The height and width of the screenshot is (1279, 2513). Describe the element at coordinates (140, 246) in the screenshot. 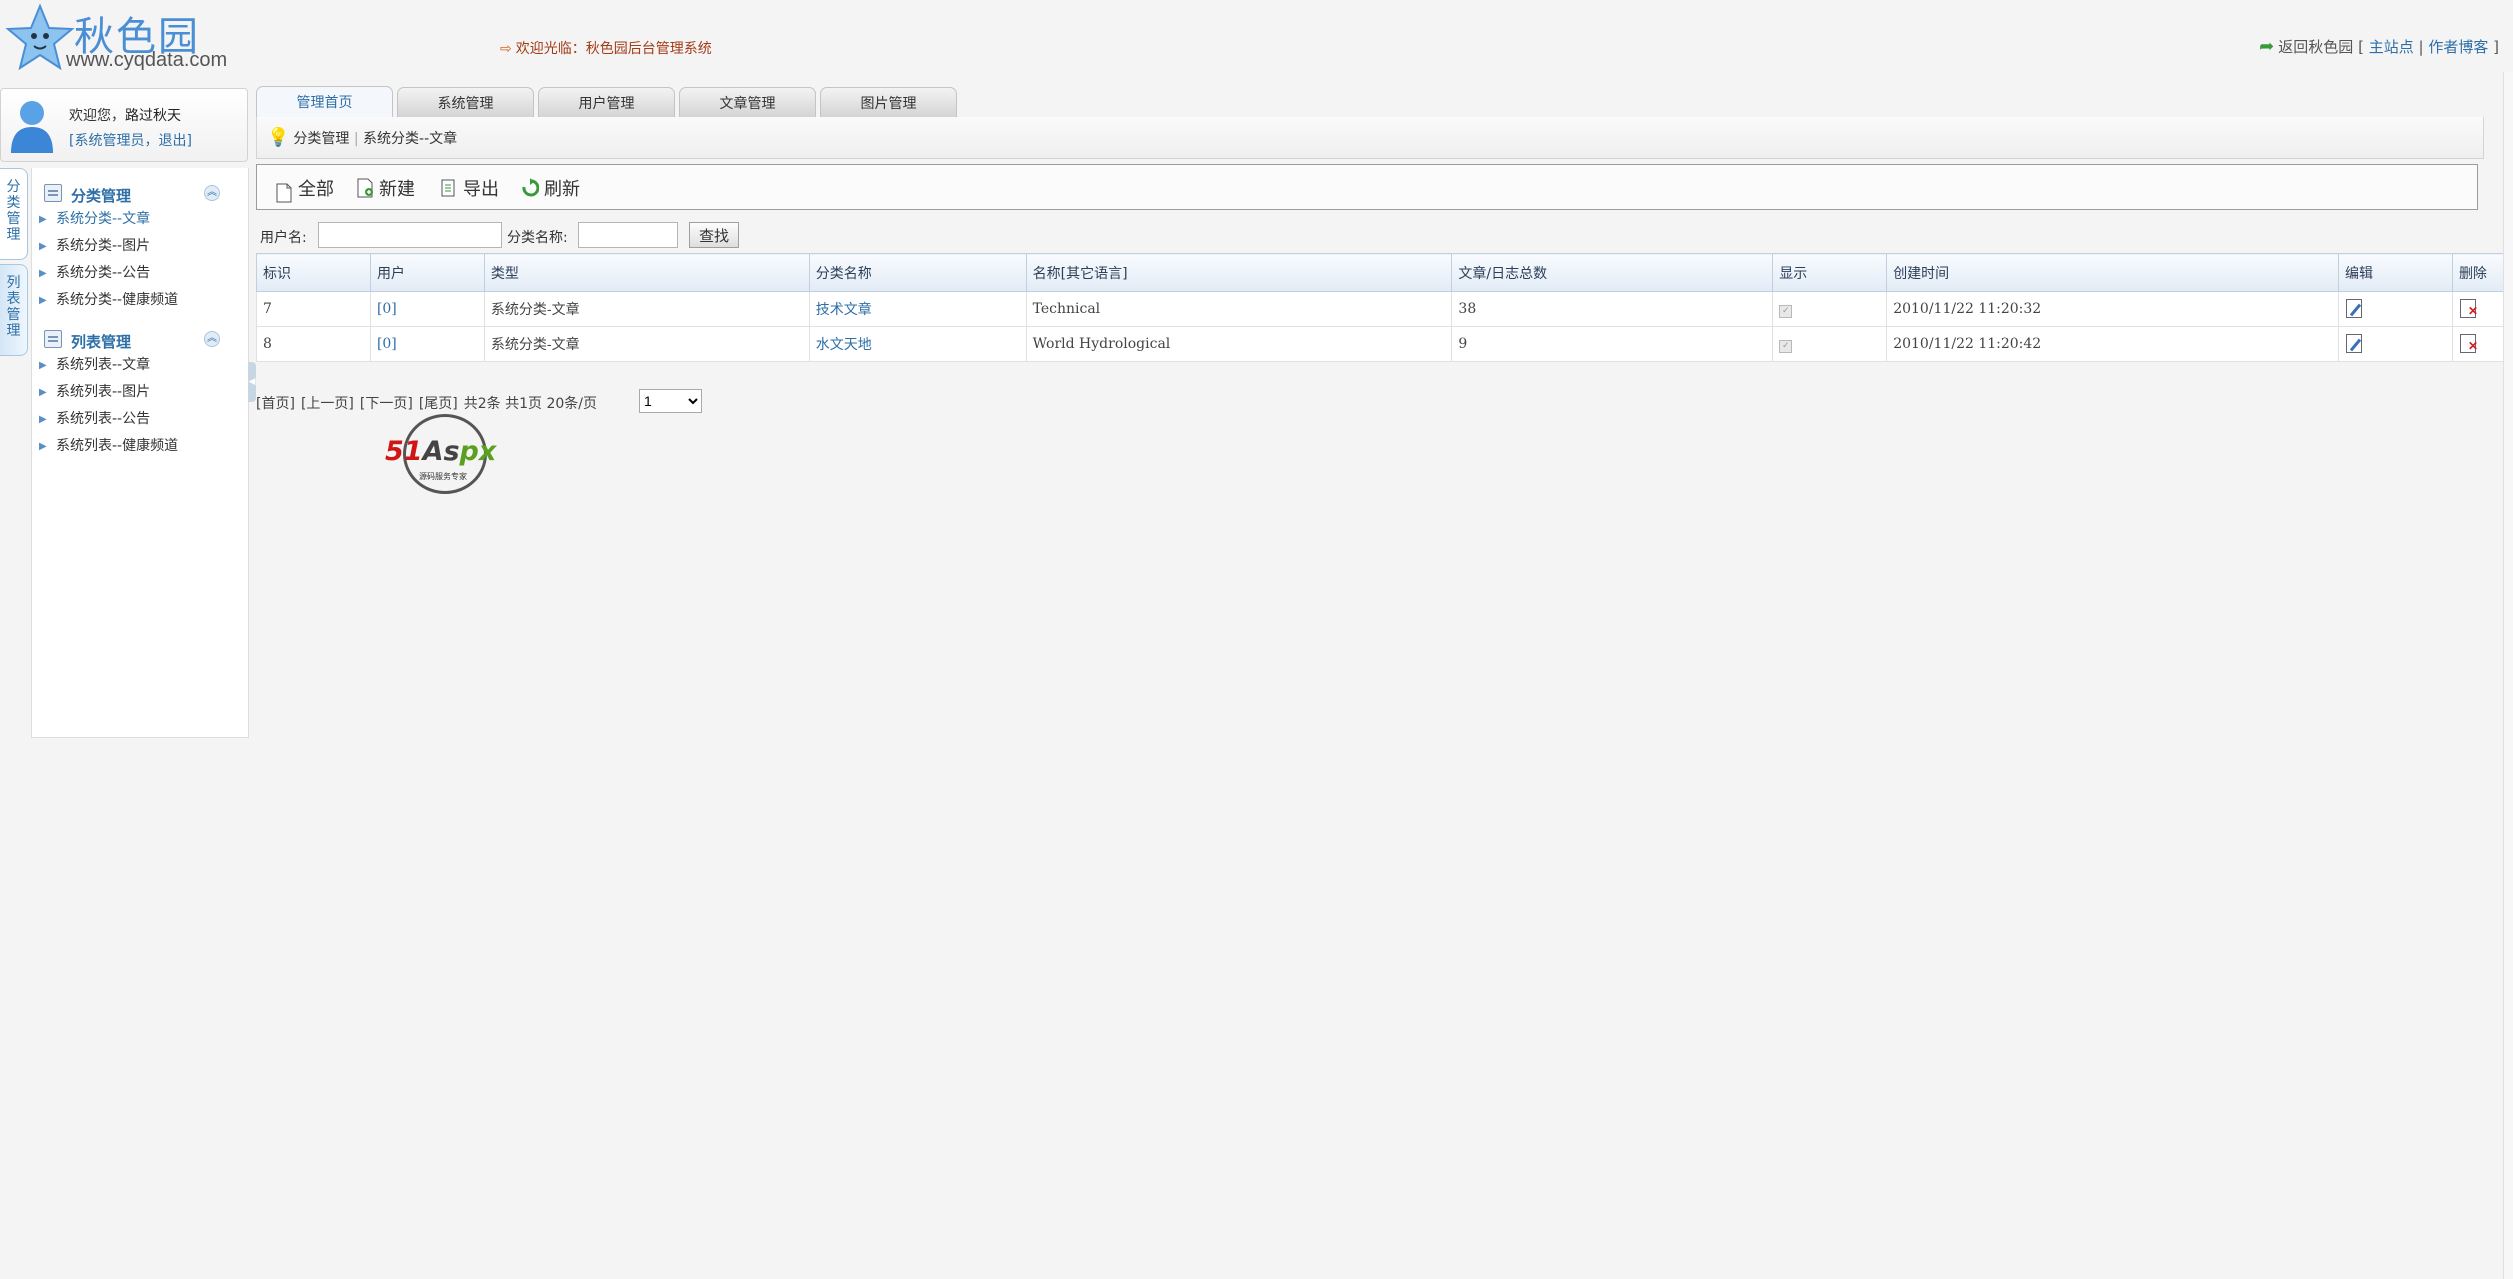

I see `sidebar-item-category-image: ▶ 系统分类--图片` at that location.